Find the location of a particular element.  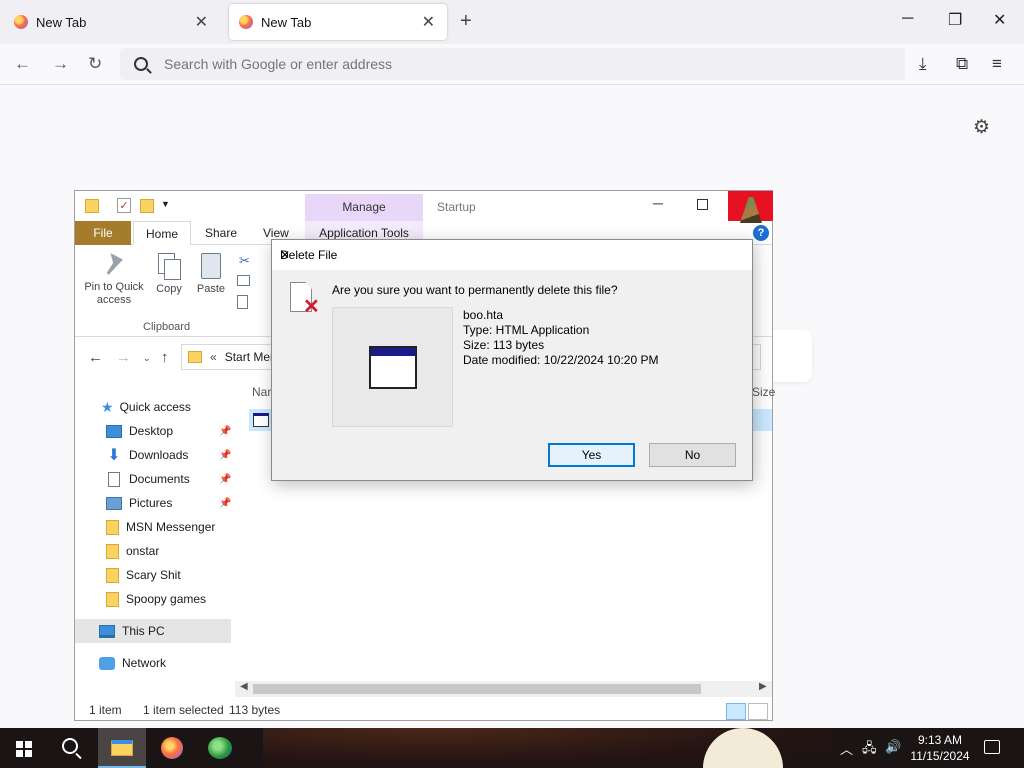

downloads-icon: ⬇ is located at coordinates (114, 455).